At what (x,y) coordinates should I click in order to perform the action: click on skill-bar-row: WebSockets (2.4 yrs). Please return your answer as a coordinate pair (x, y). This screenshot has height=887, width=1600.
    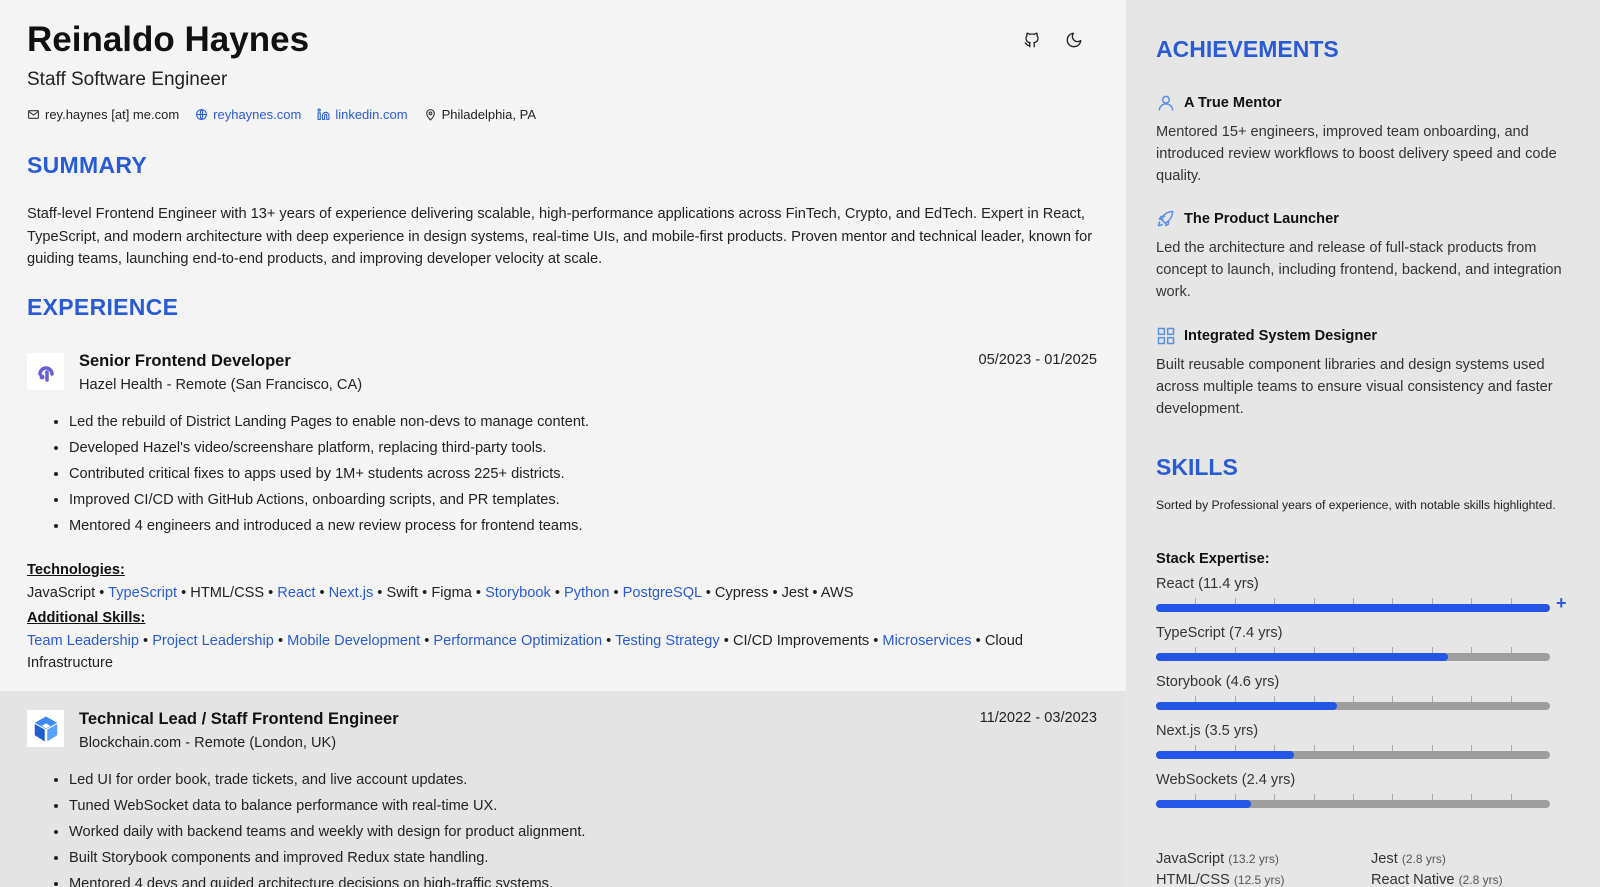
    Looking at the image, I should click on (1371, 790).